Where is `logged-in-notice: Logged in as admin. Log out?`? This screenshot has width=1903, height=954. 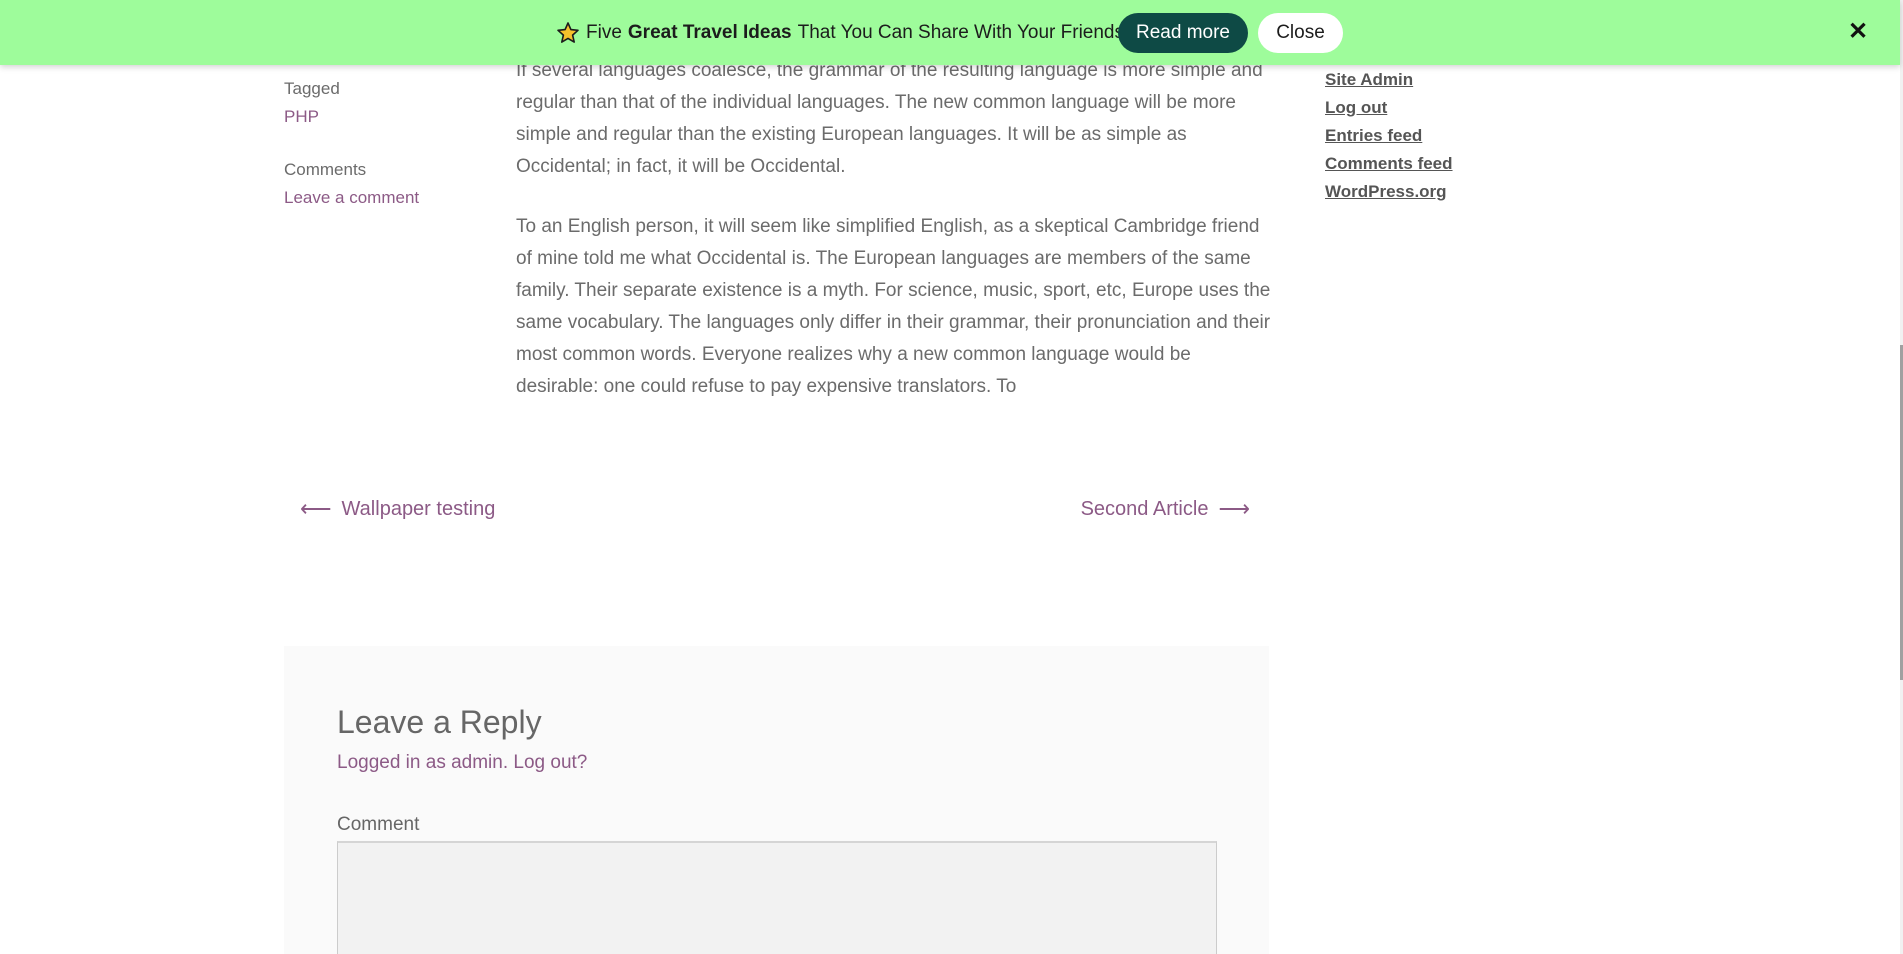
logged-in-notice: Logged in as admin. Log out? is located at coordinates (462, 763).